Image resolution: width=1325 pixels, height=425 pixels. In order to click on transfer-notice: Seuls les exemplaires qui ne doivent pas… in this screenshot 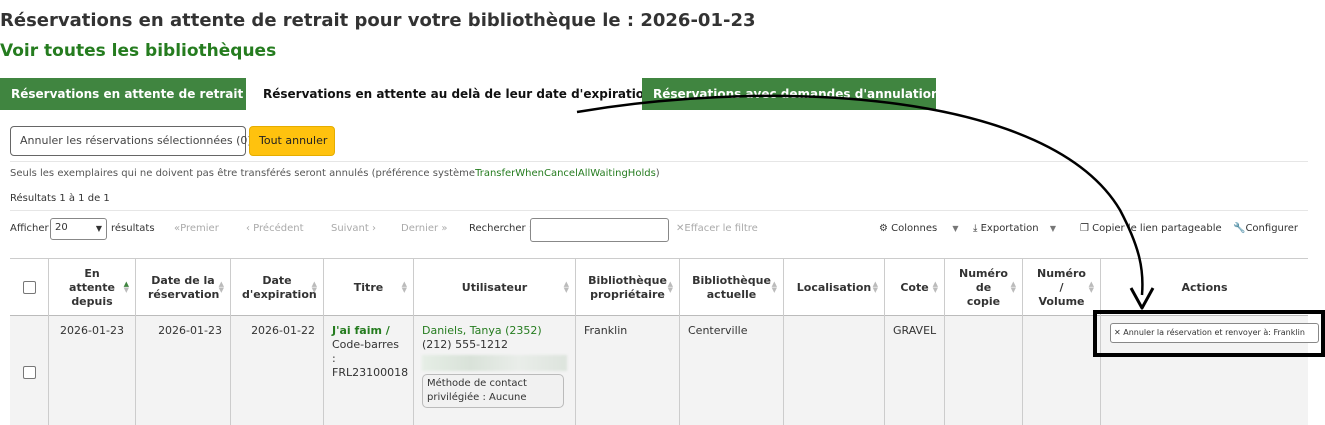, I will do `click(335, 173)`.